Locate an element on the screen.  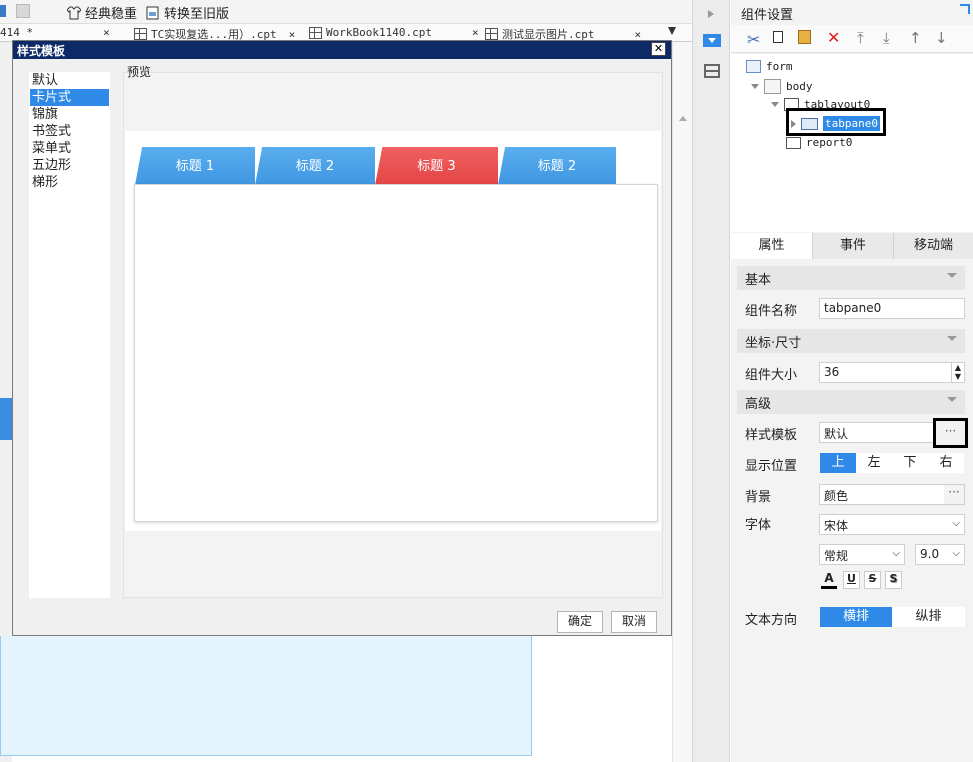
font-family-select: 宋体 ⌵ is located at coordinates (892, 524).